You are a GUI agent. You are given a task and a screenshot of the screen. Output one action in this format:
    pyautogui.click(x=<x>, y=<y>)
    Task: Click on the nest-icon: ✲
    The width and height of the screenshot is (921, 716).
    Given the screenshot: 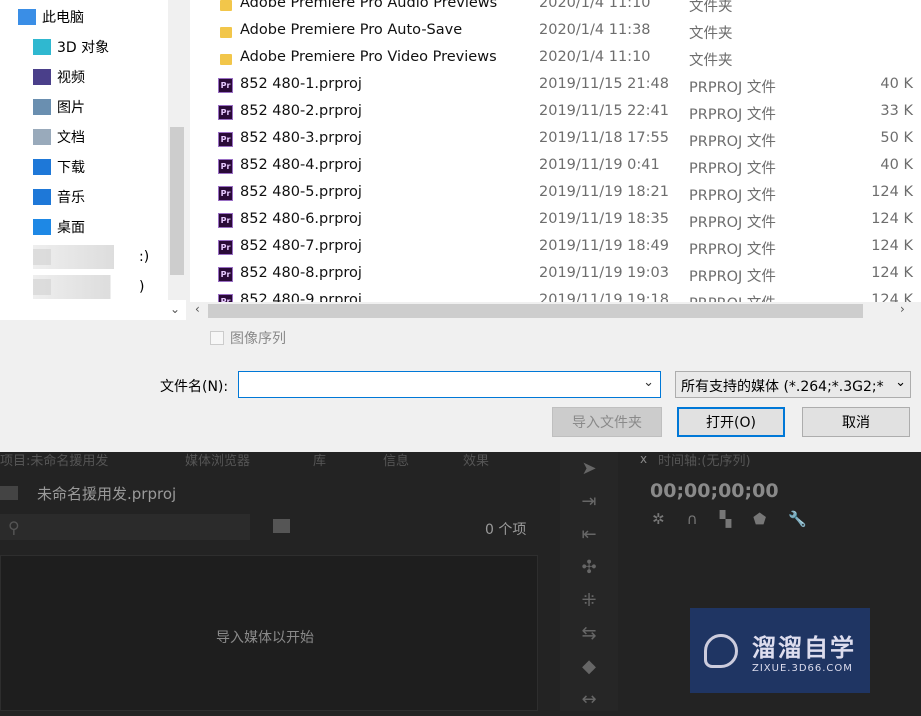 What is the action you would take?
    pyautogui.click(x=658, y=519)
    